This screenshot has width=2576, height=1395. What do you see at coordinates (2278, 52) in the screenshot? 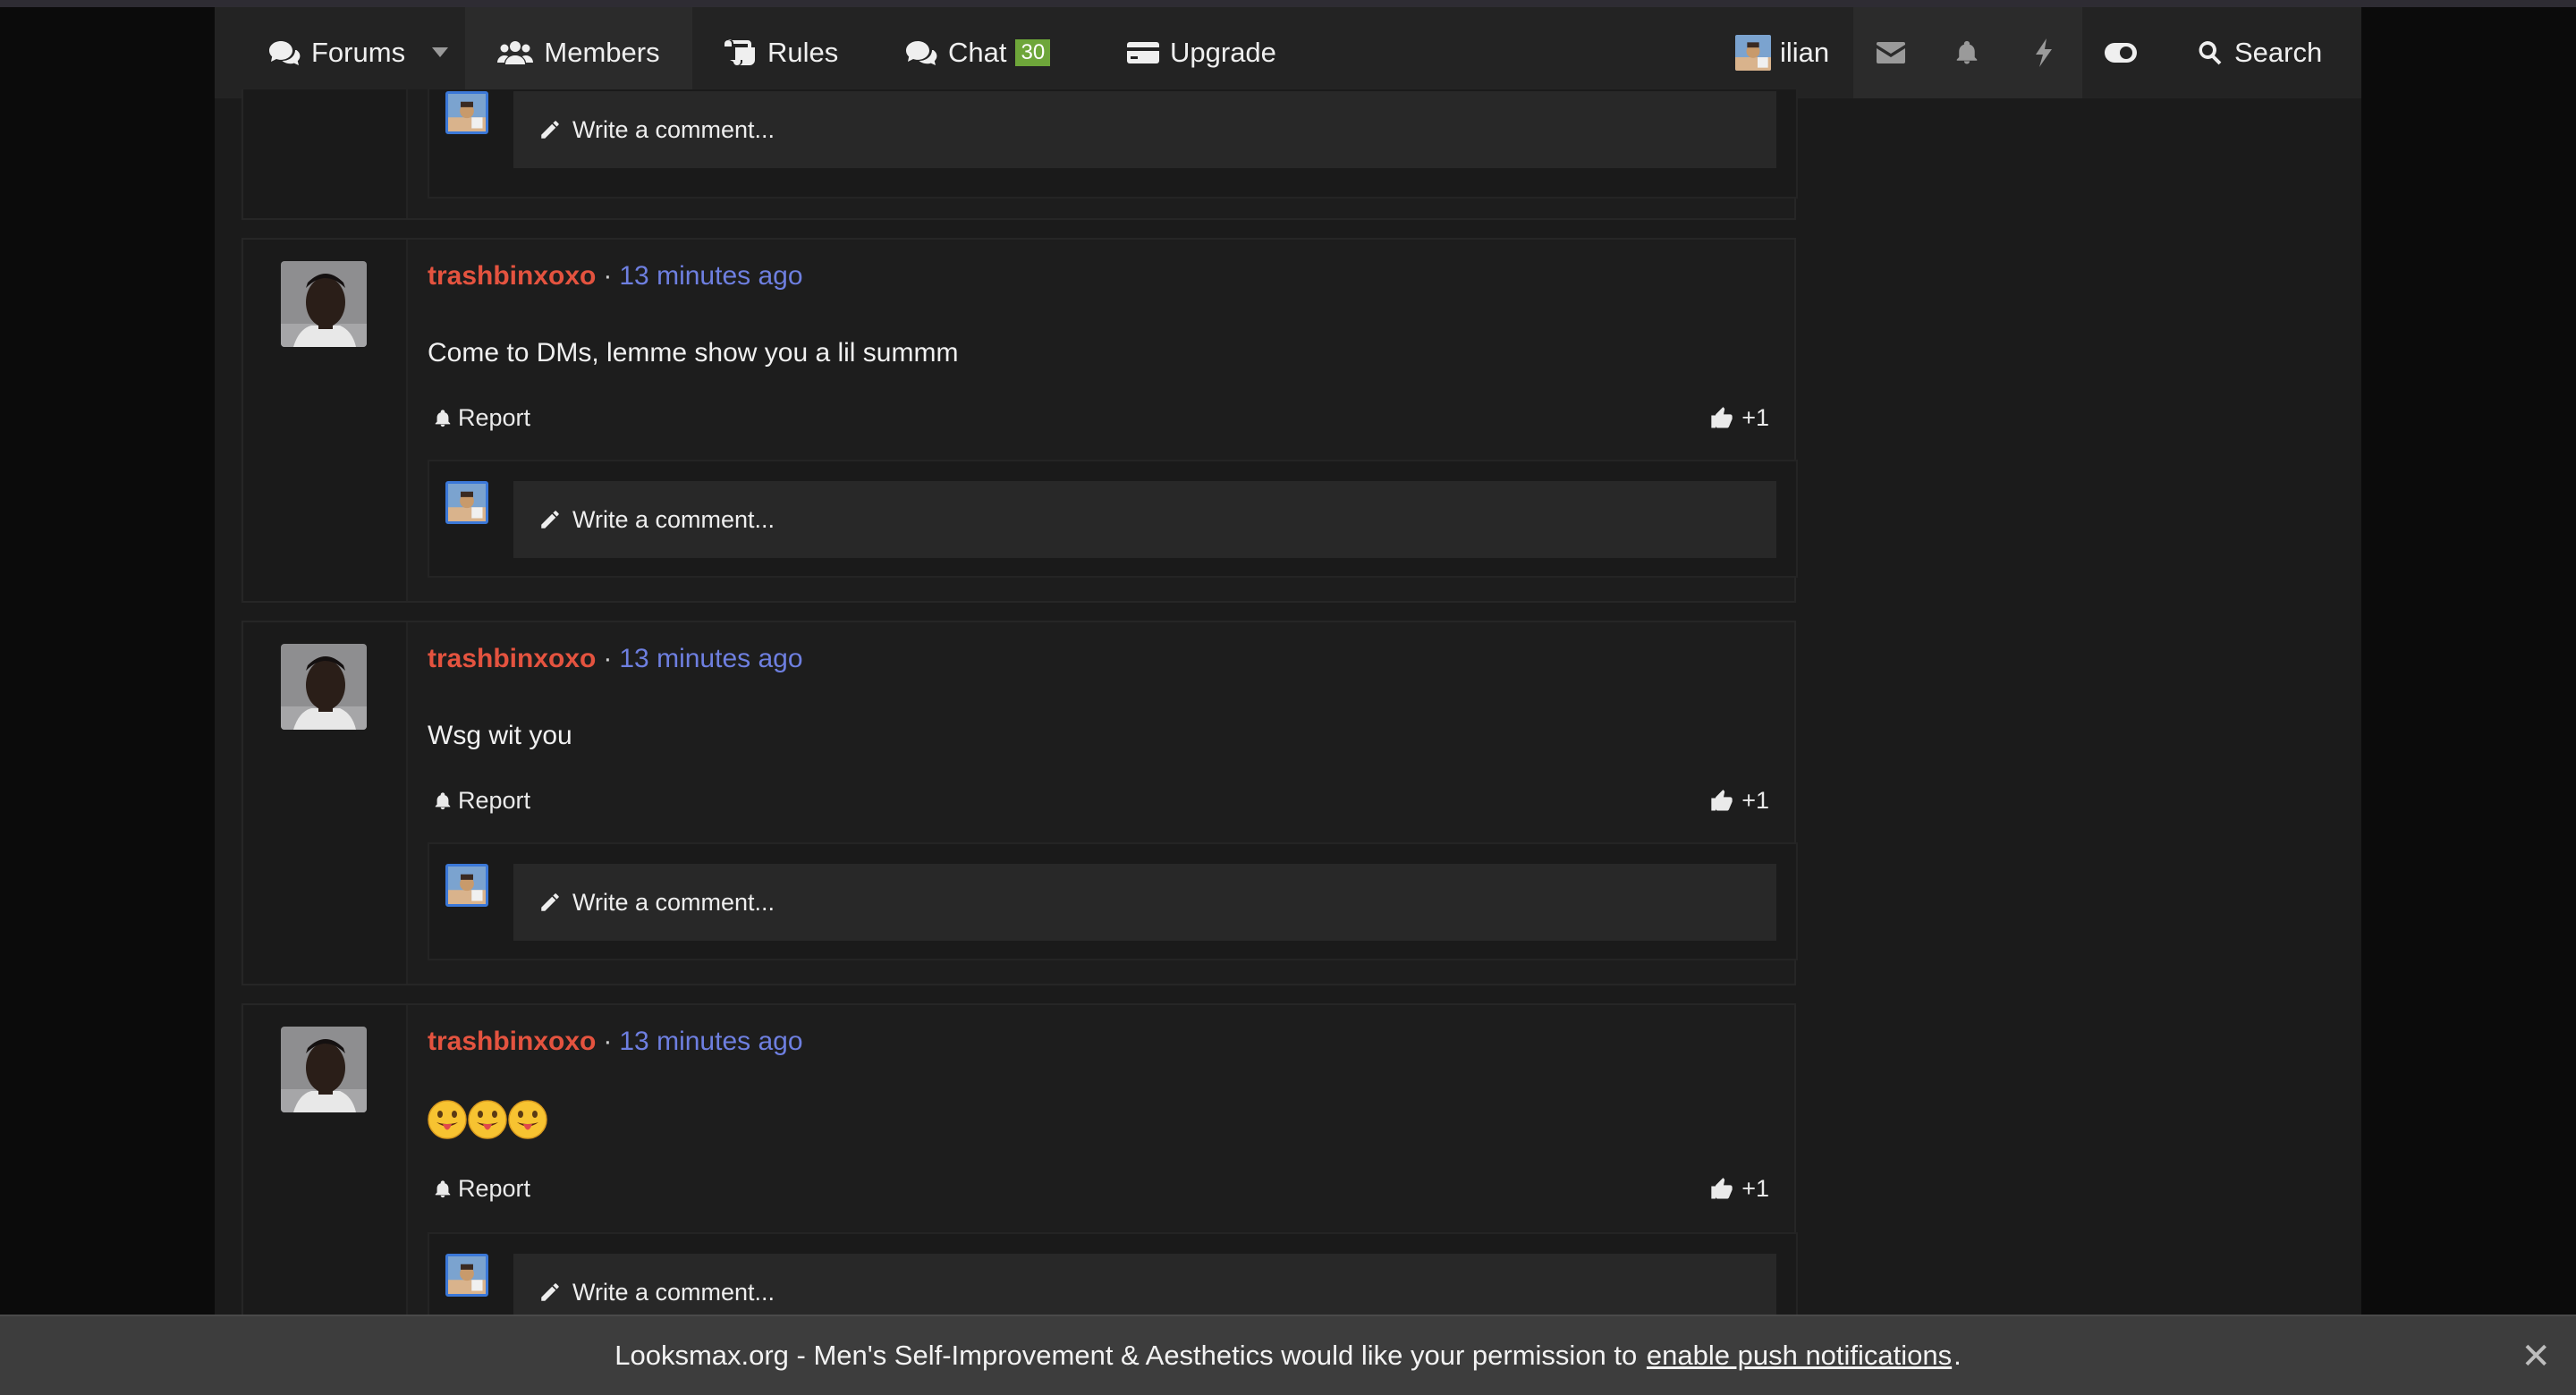
I see `nav-search-label: Search` at bounding box center [2278, 52].